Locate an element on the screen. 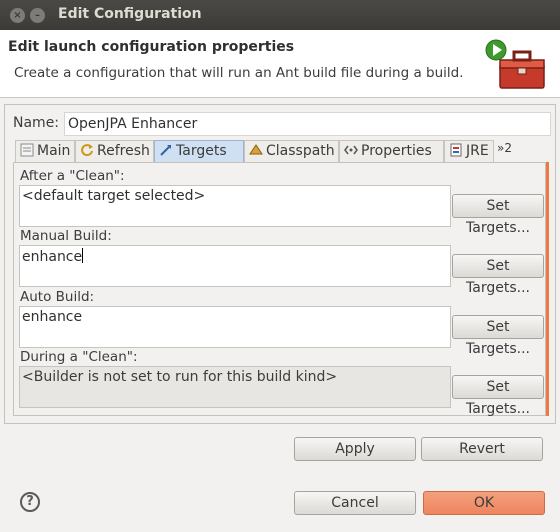 This screenshot has width=560, height=532. panel-scroll-indicator is located at coordinates (547, 289).